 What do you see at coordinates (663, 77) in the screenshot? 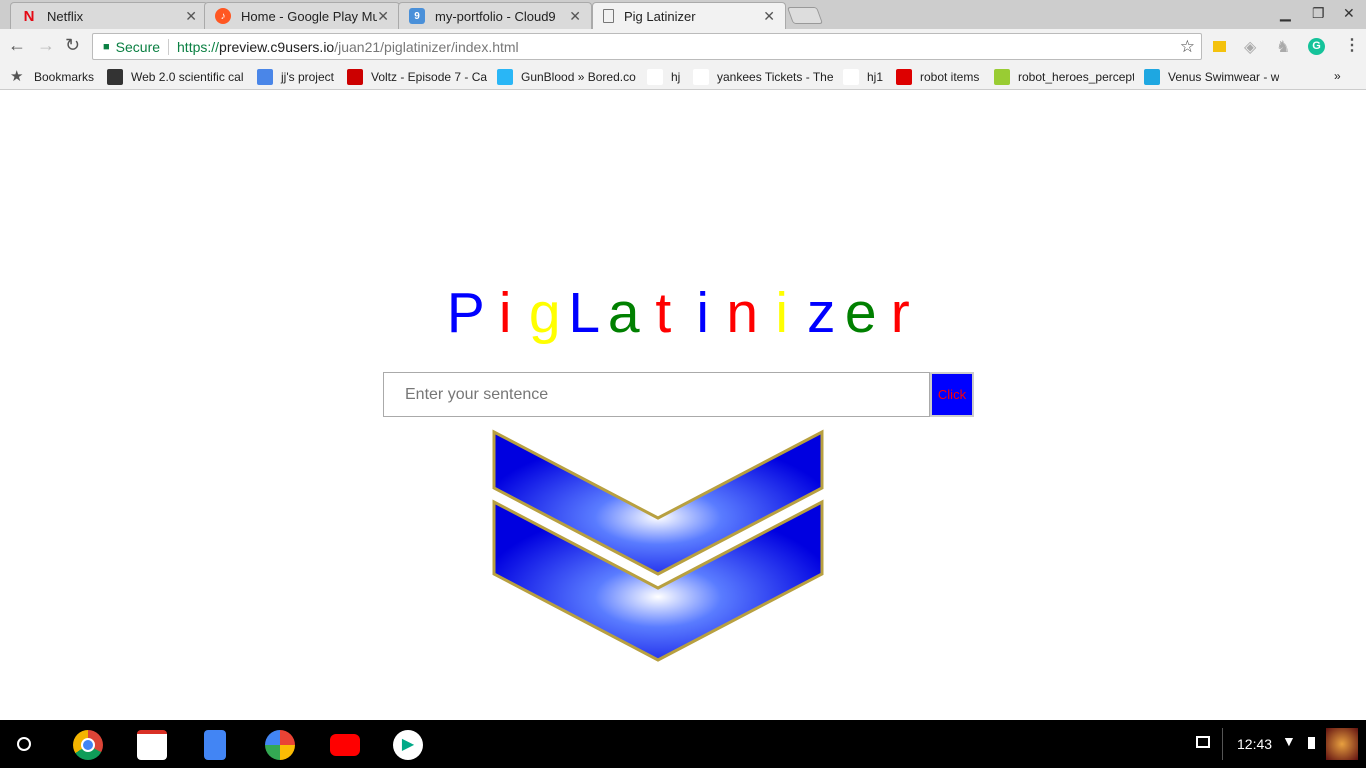
I see `bookmark-item: hj` at bounding box center [663, 77].